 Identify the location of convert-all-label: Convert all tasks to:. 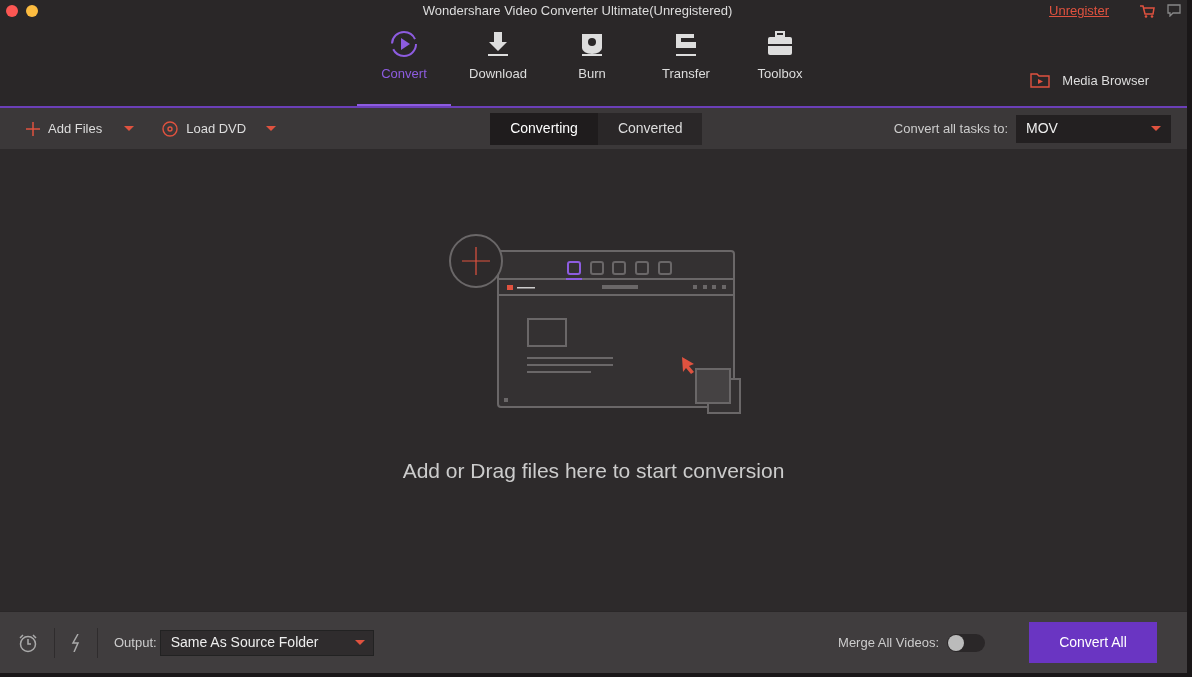
(950, 128).